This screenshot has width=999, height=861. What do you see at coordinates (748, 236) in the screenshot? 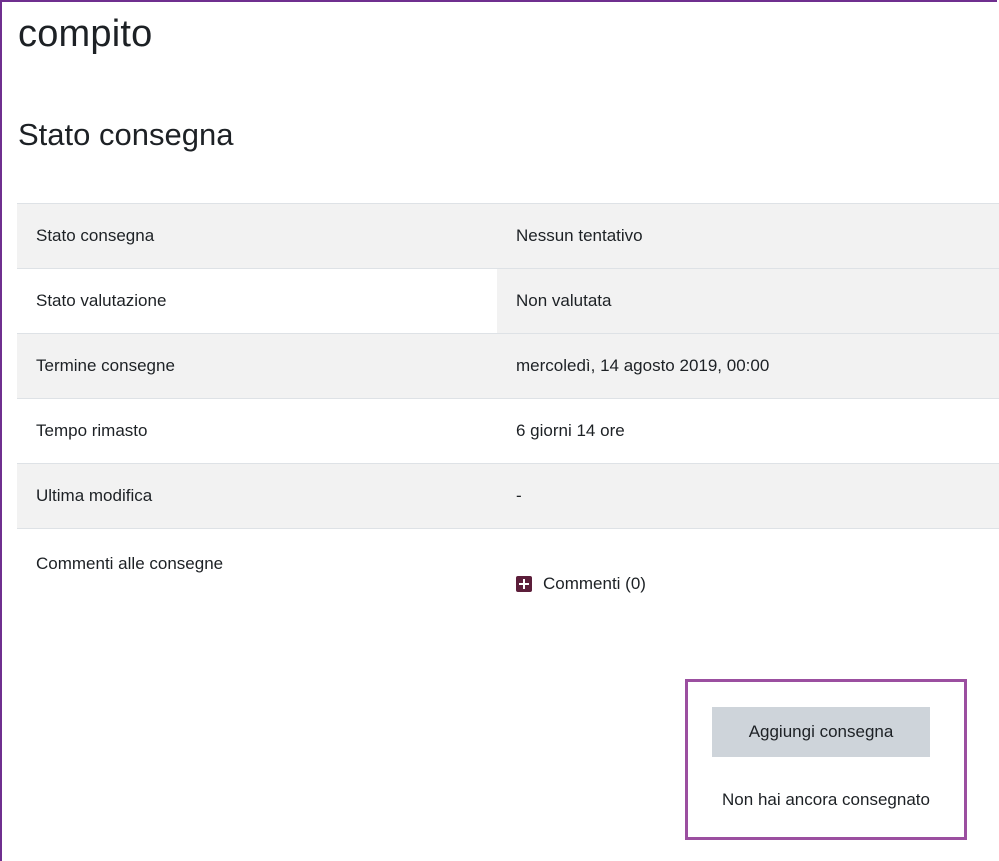
I see `row-value: Nessun tentativo` at bounding box center [748, 236].